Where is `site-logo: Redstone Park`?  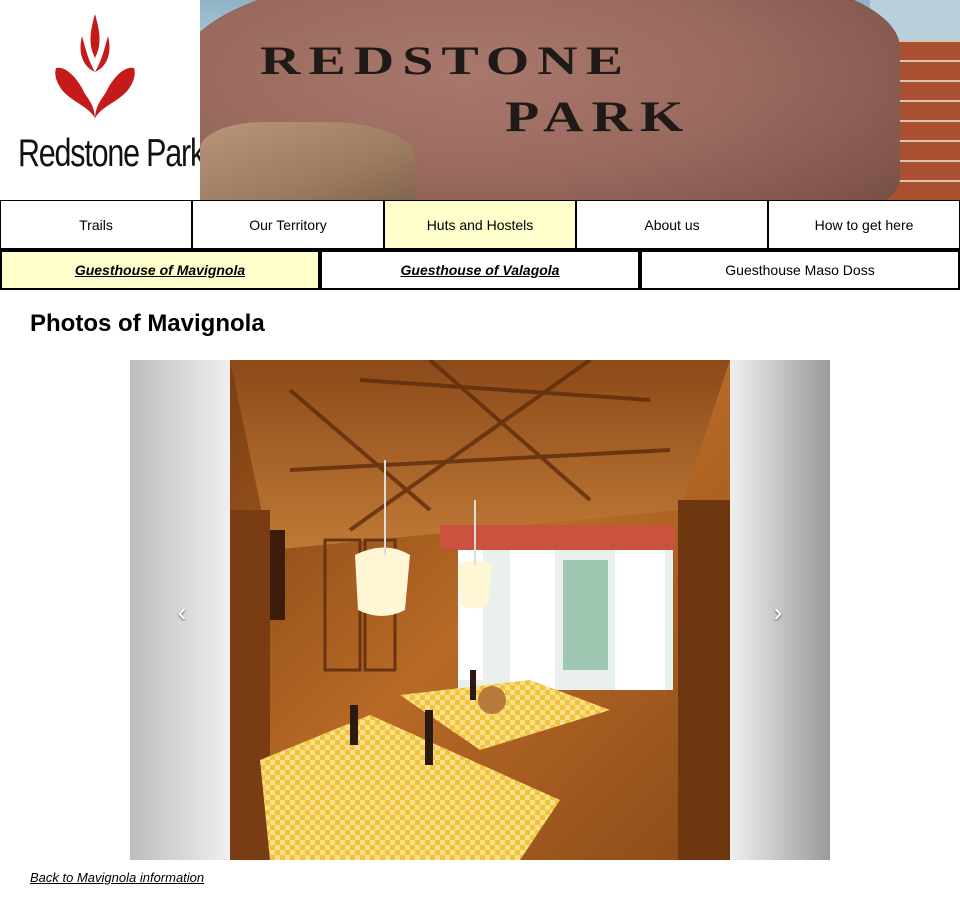 site-logo: Redstone Park is located at coordinates (102, 100).